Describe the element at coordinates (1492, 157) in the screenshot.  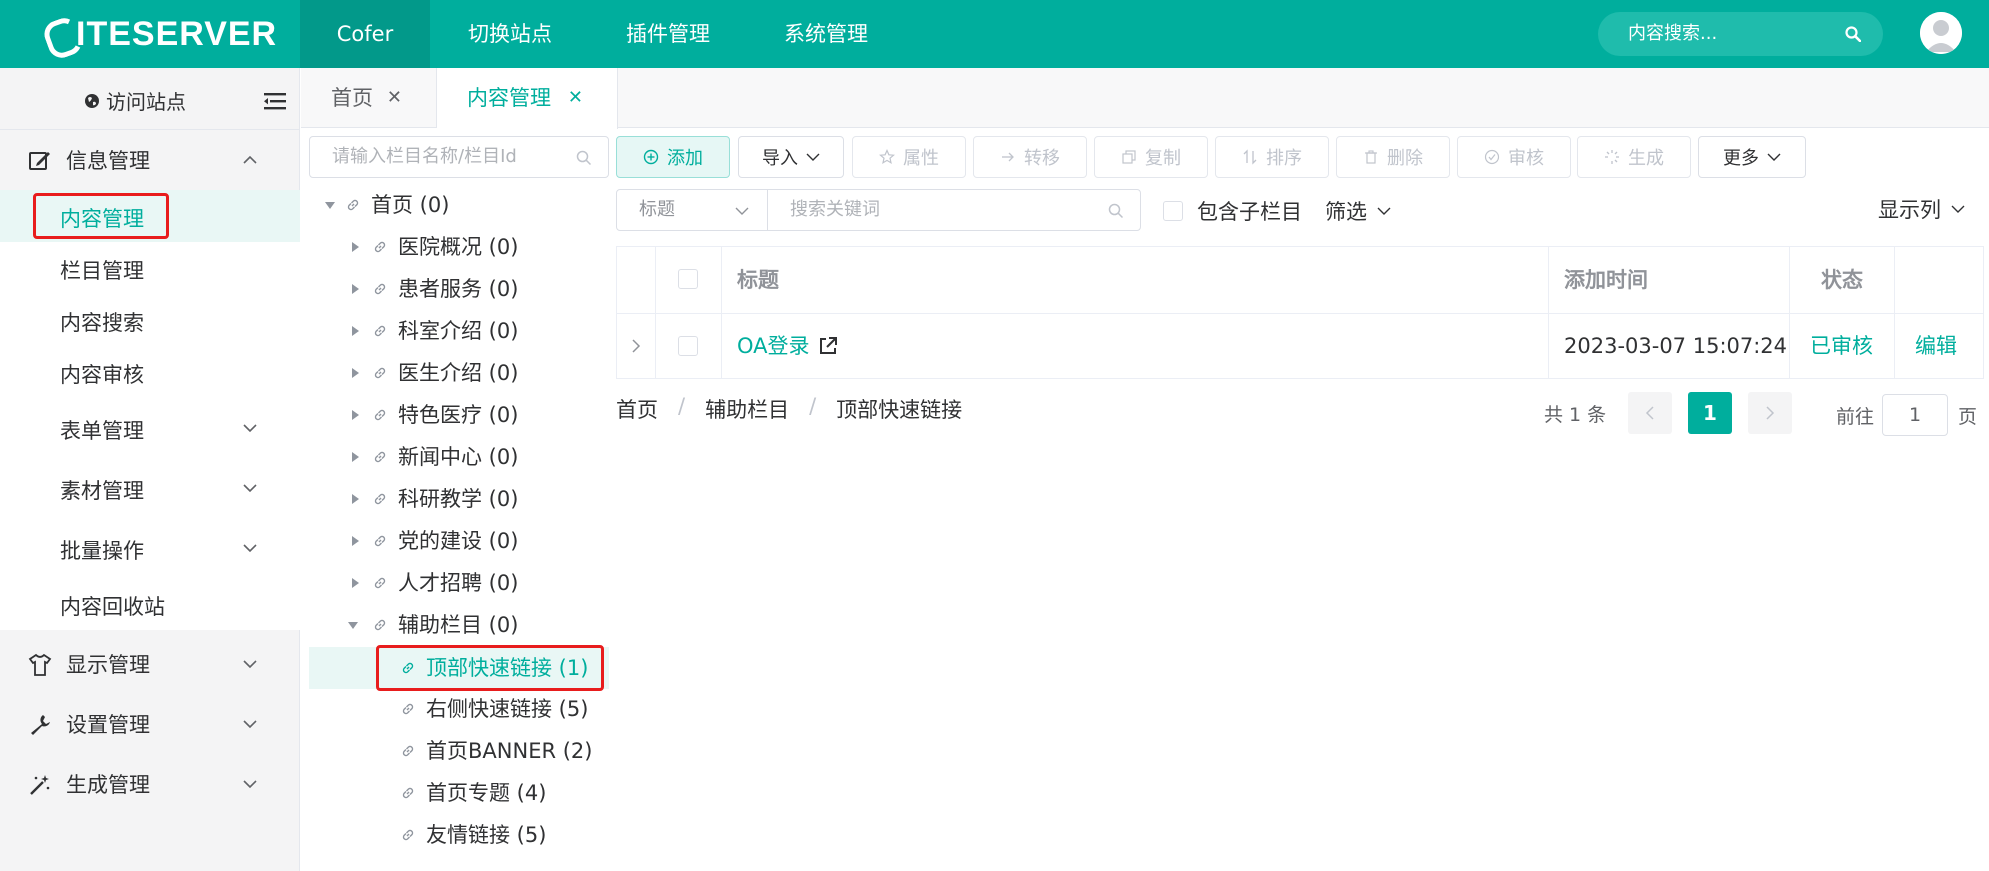
I see `check-circle-icon` at that location.